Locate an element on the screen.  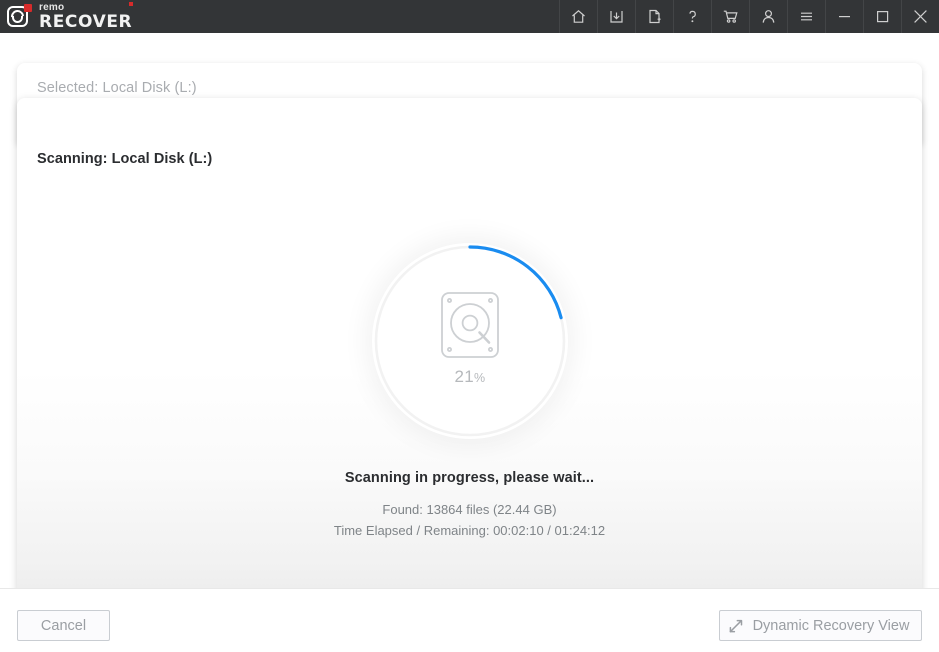
progress-percent: 21% is located at coordinates (470, 377).